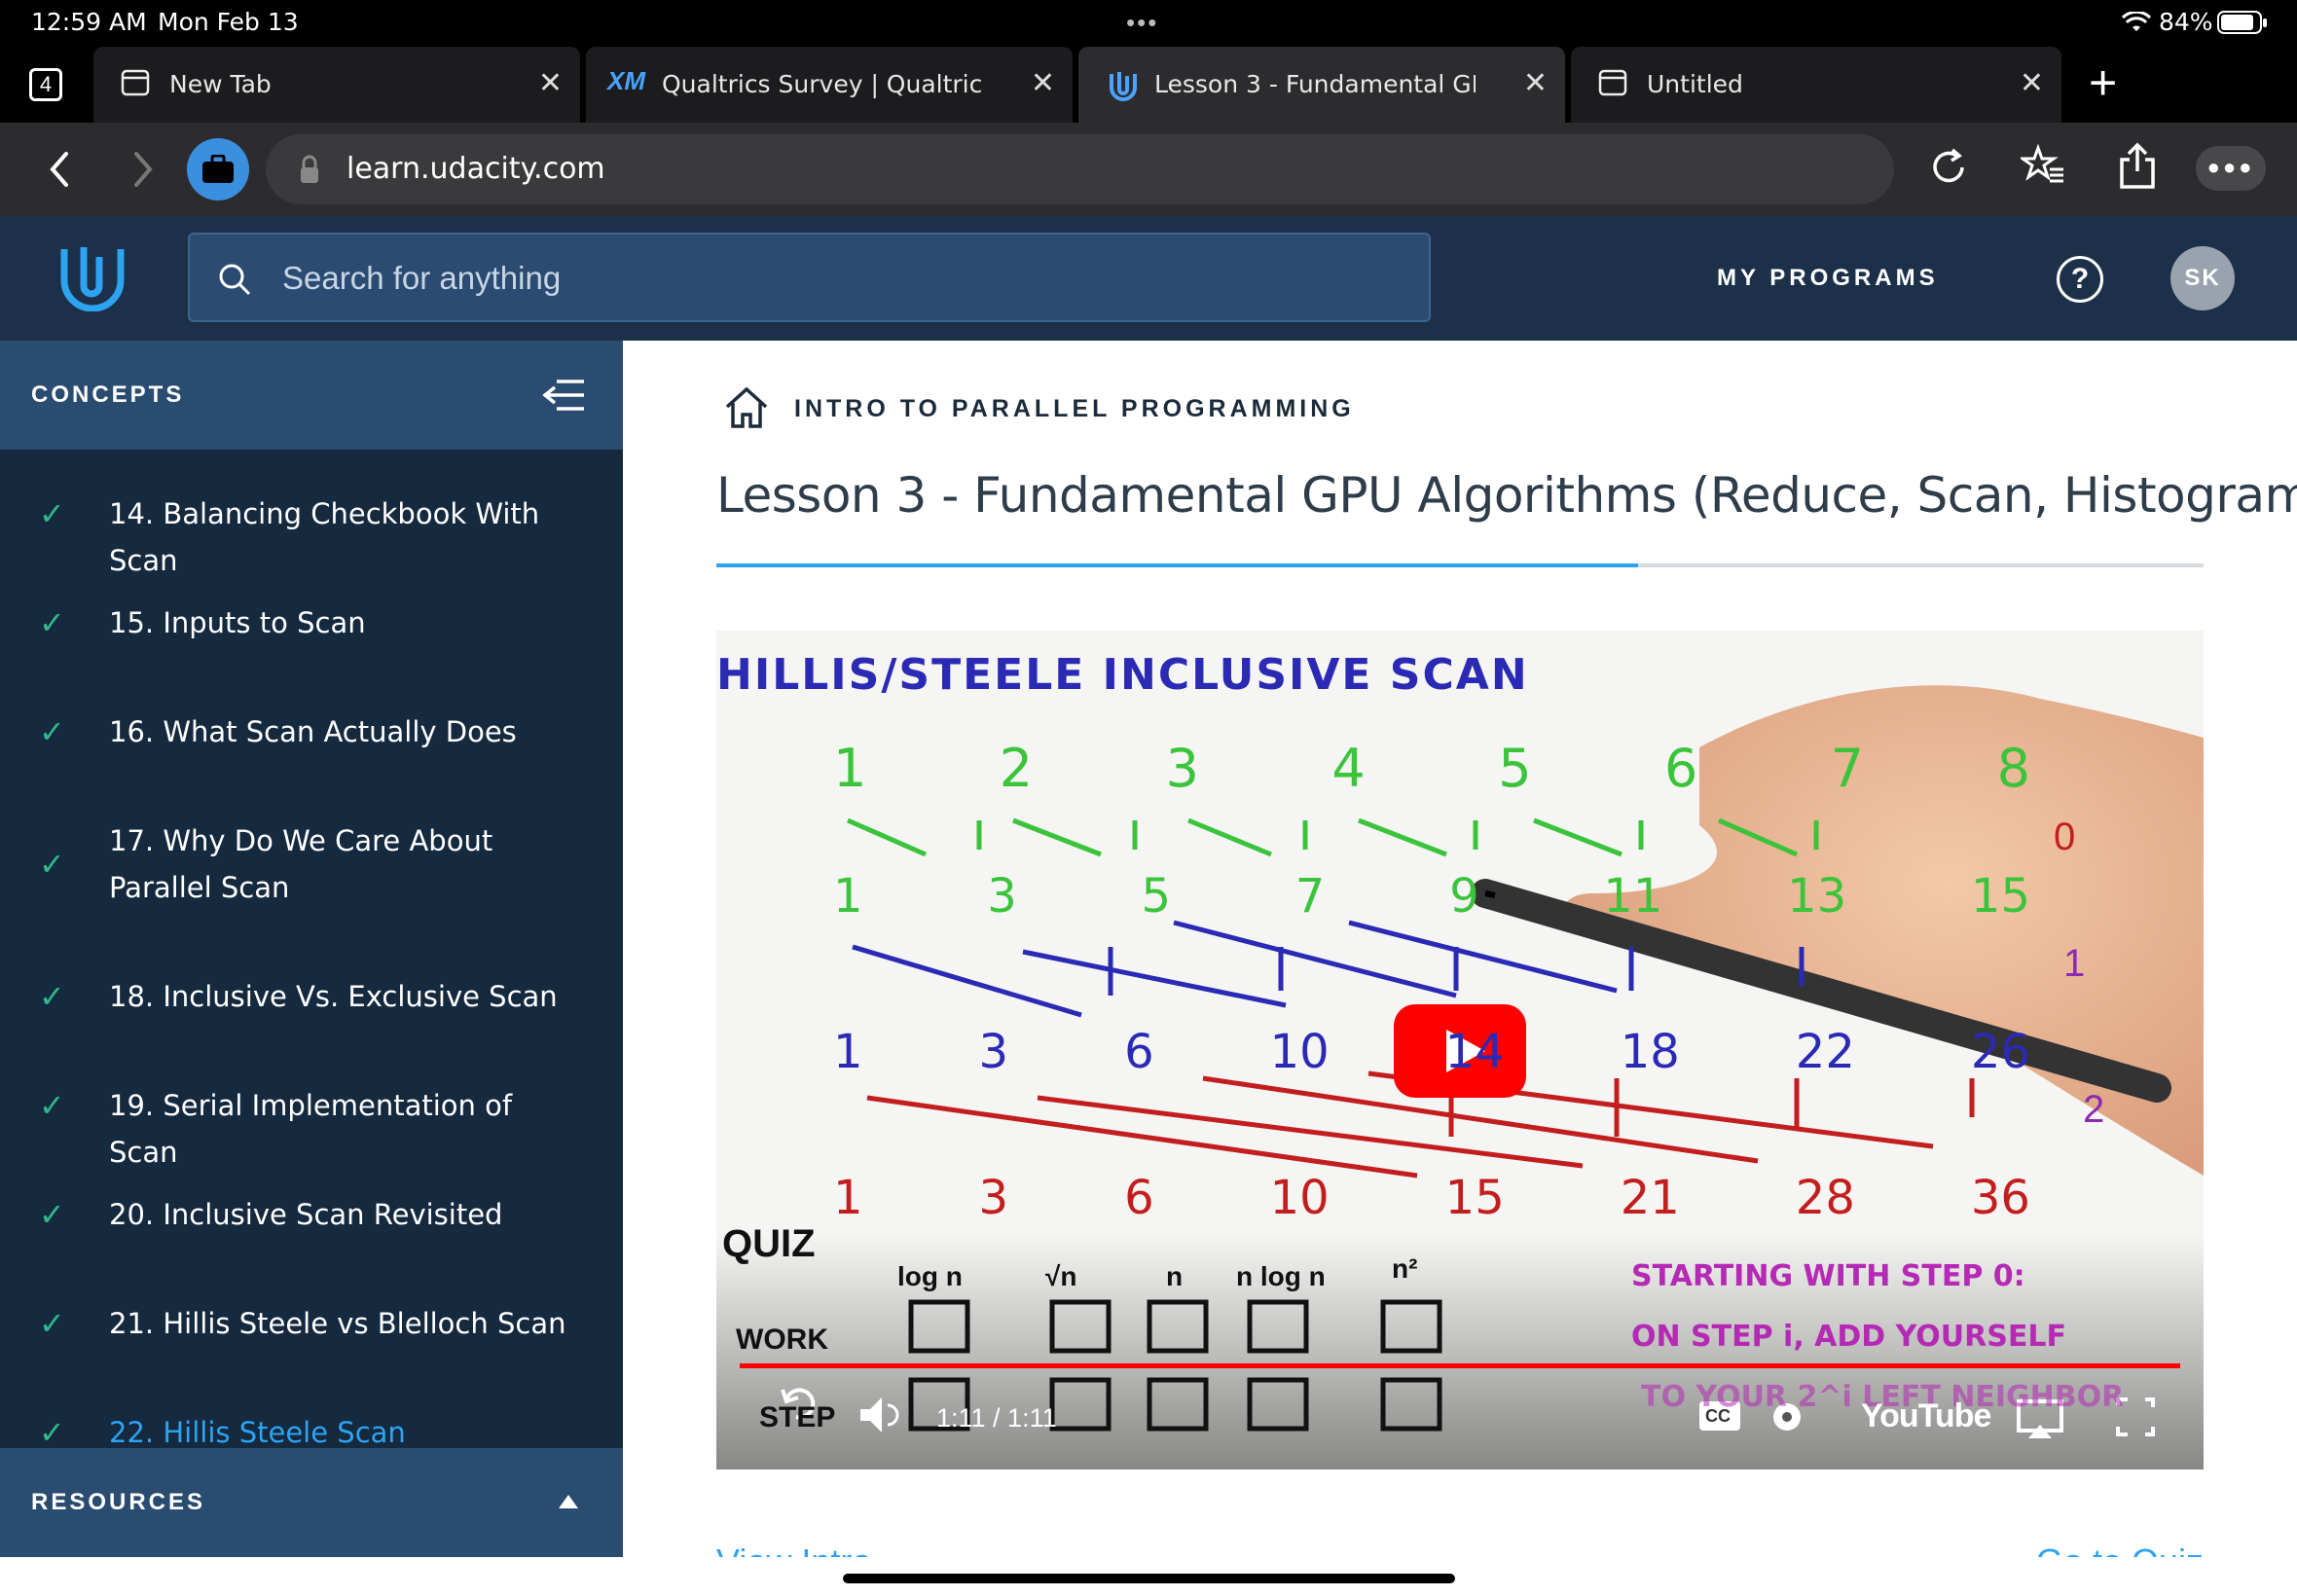 The width and height of the screenshot is (2297, 1596). I want to click on back-chevron-icon, so click(59, 169).